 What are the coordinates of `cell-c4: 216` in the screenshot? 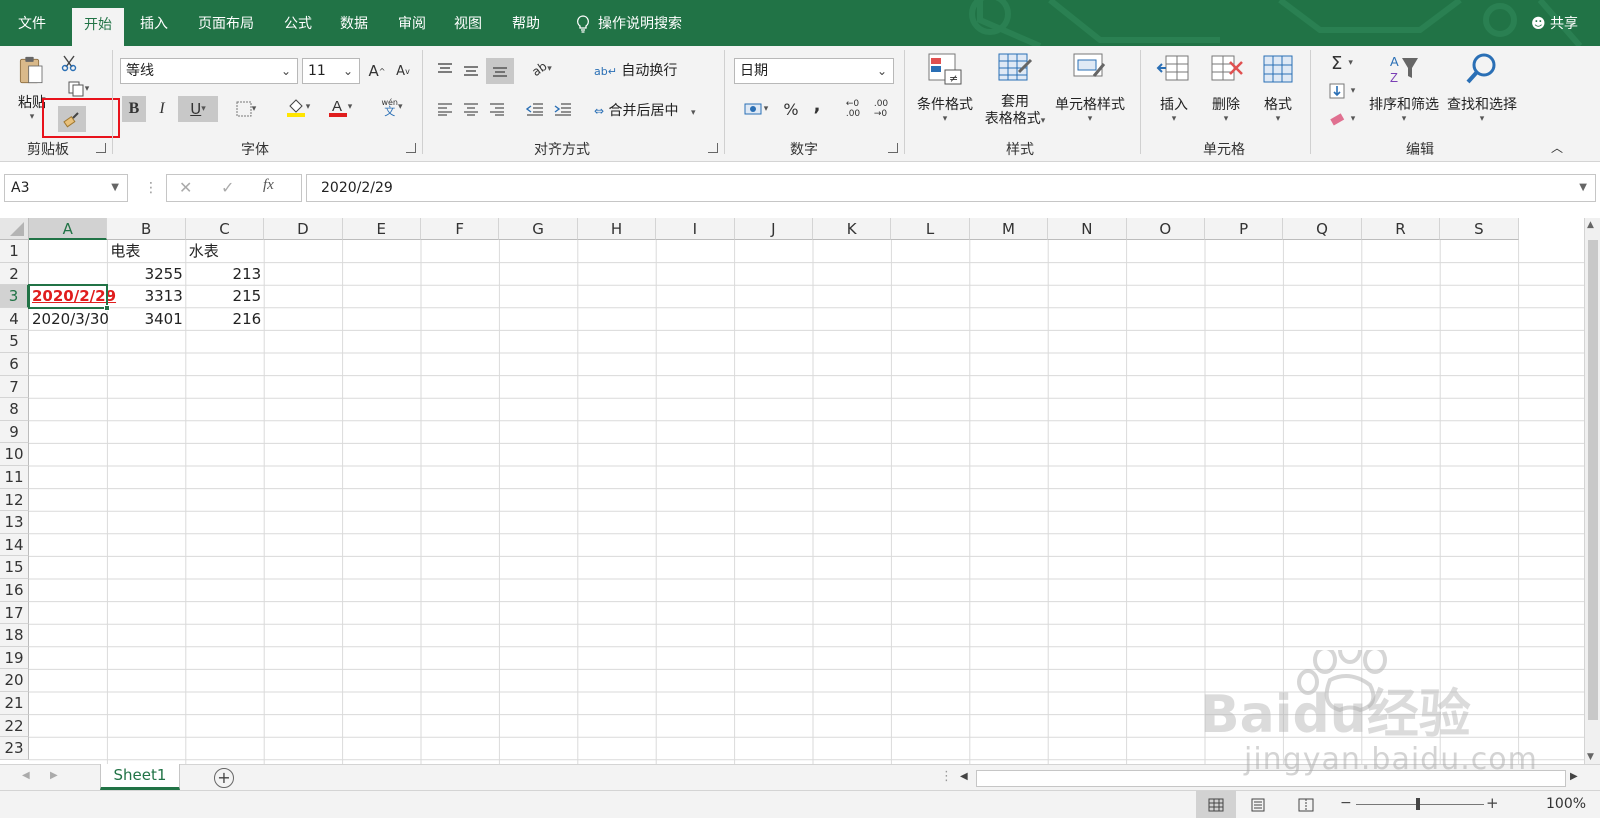 It's located at (225, 319).